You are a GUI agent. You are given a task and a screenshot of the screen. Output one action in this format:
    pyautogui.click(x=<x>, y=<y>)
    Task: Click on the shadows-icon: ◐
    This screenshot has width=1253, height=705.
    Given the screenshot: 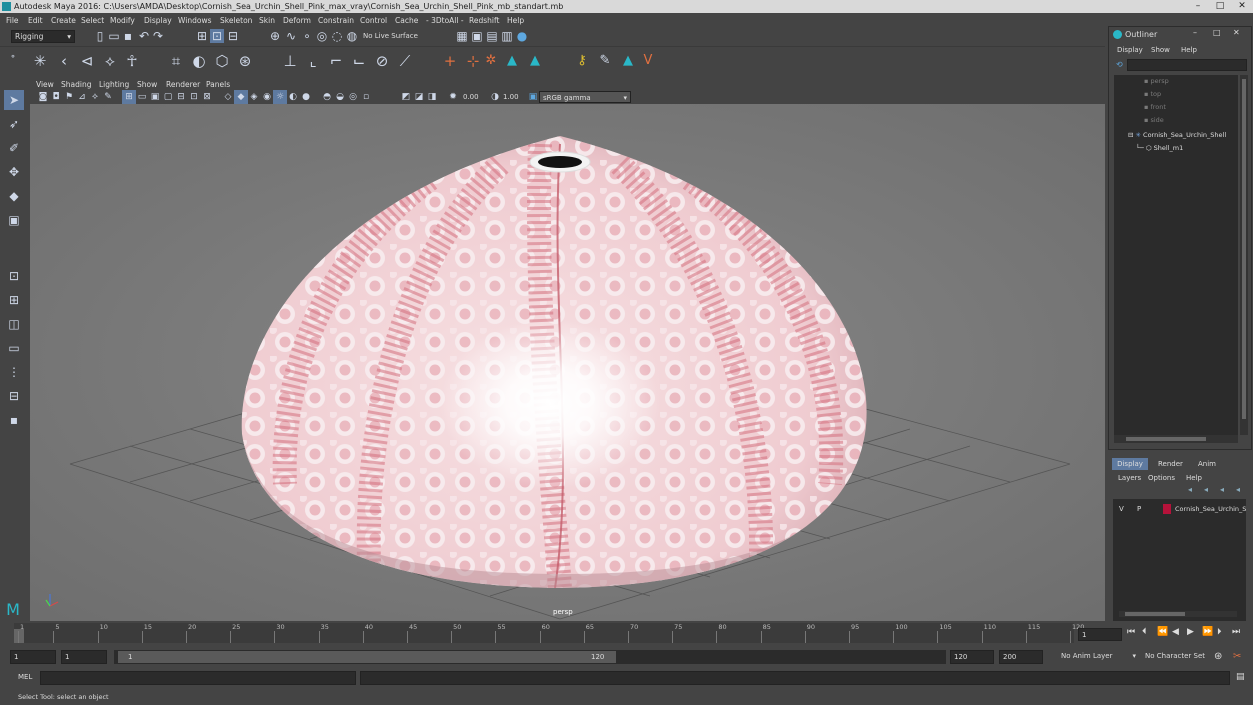 What is the action you would take?
    pyautogui.click(x=293, y=97)
    